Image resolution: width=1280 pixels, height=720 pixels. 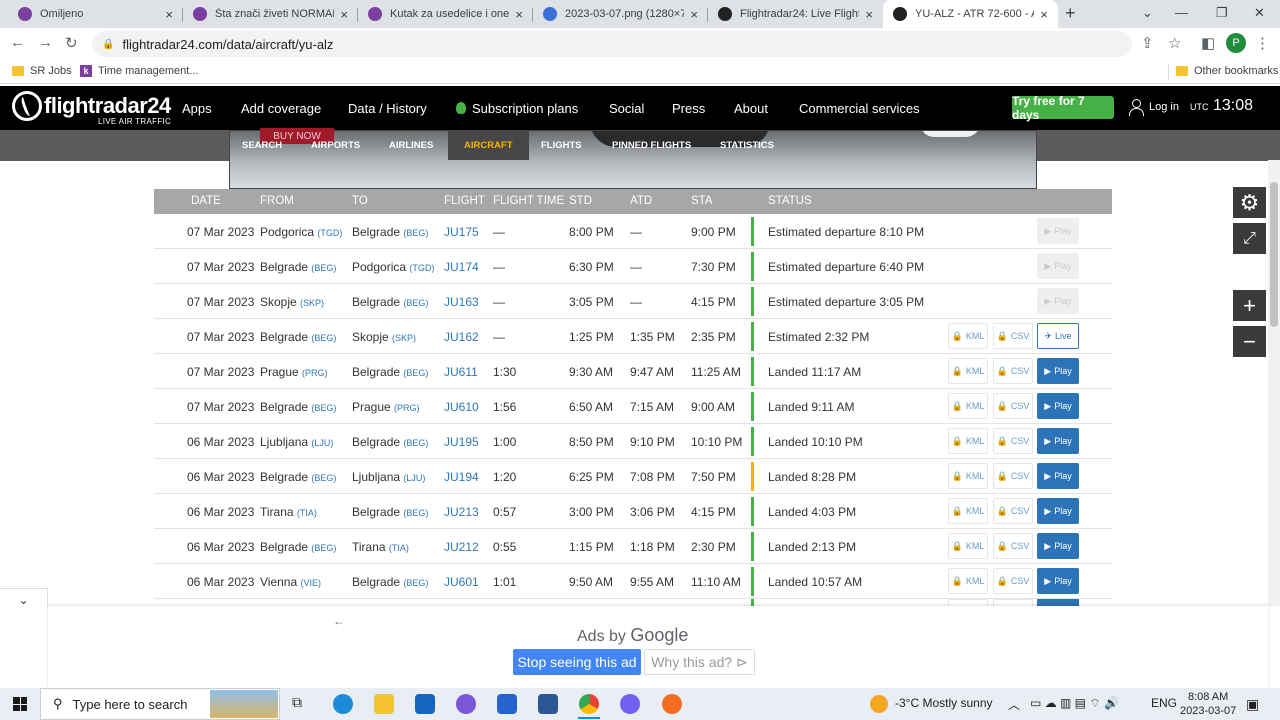 I want to click on col-flight: FLIGHT, so click(x=464, y=201).